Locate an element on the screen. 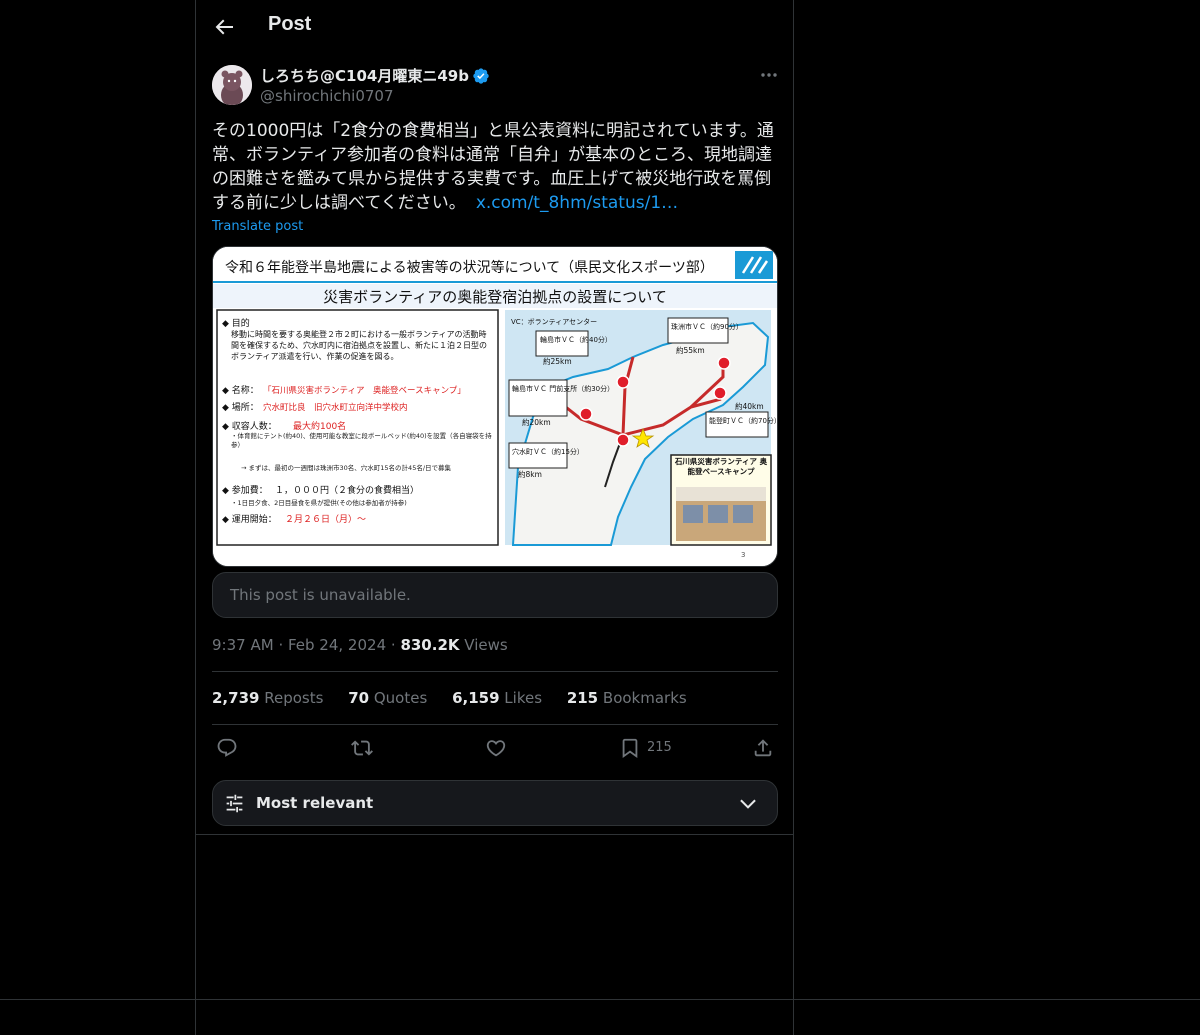 Image resolution: width=1200 pixels, height=1035 pixels. avatar-image is located at coordinates (232, 85).